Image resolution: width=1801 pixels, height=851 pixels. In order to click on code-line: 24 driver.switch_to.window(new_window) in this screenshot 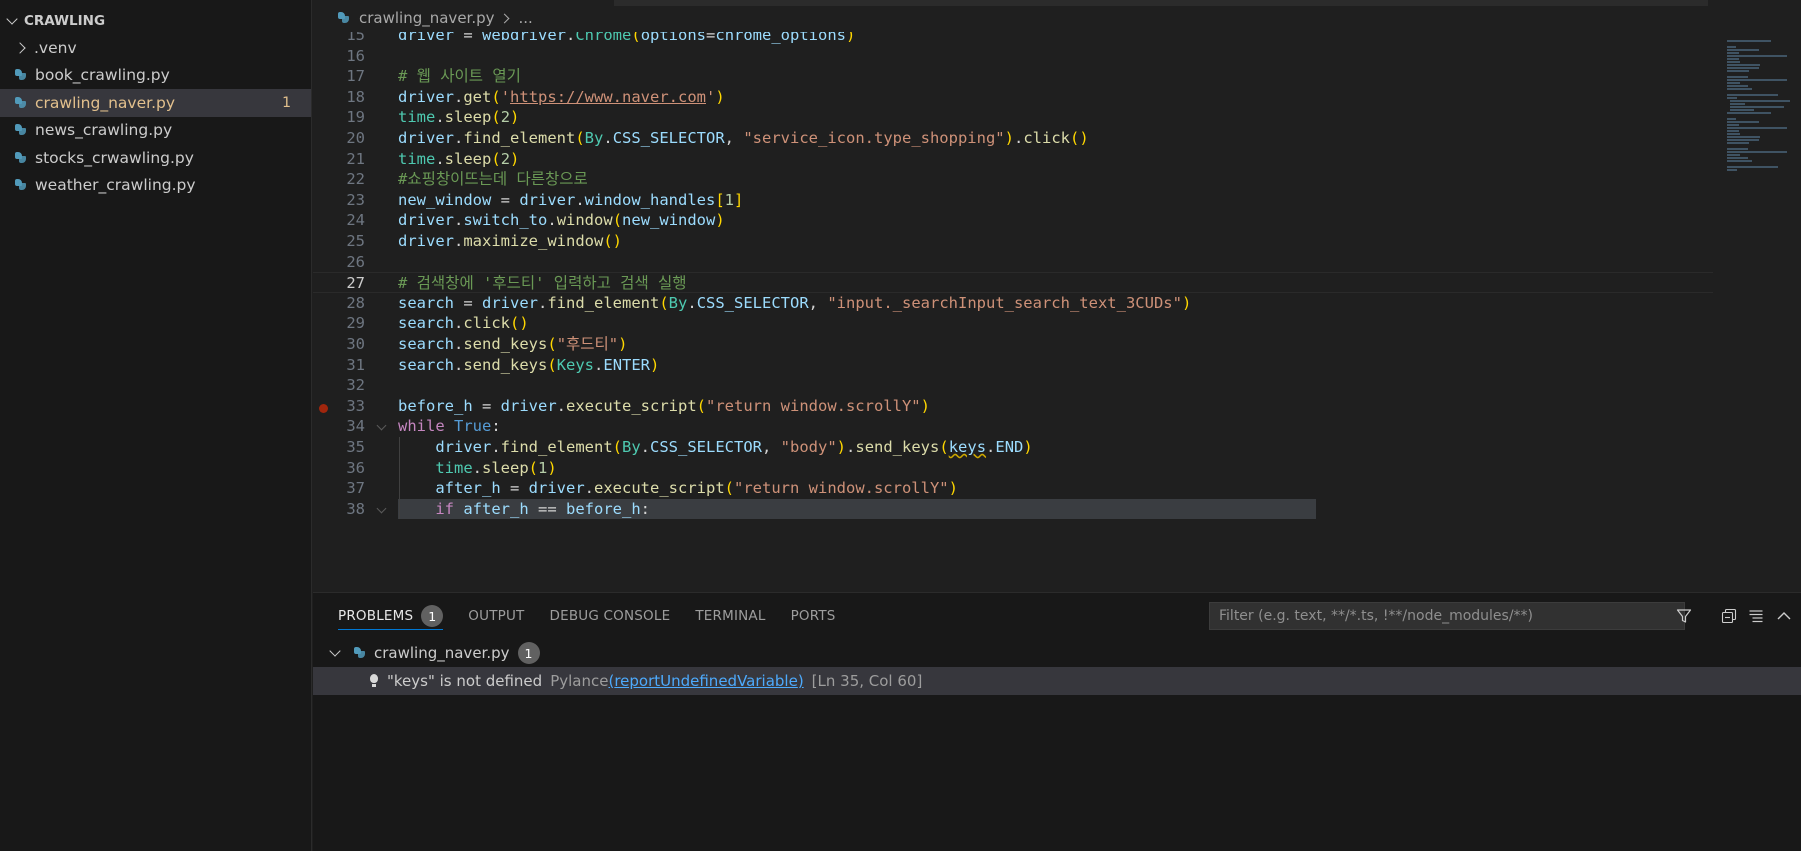, I will do `click(1013, 220)`.